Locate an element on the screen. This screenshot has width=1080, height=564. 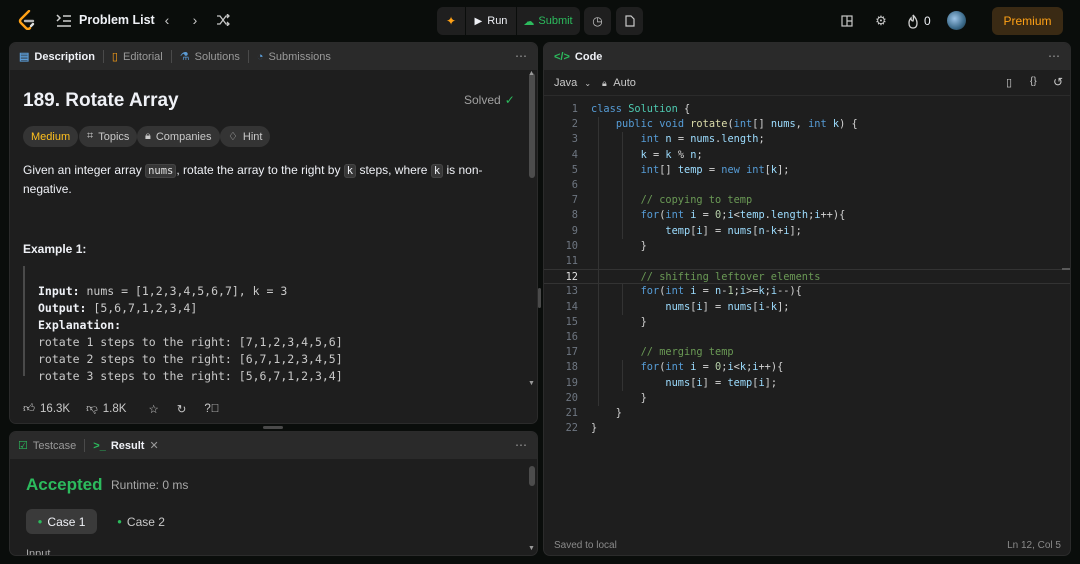
input-label: Input is located at coordinates (38, 552).